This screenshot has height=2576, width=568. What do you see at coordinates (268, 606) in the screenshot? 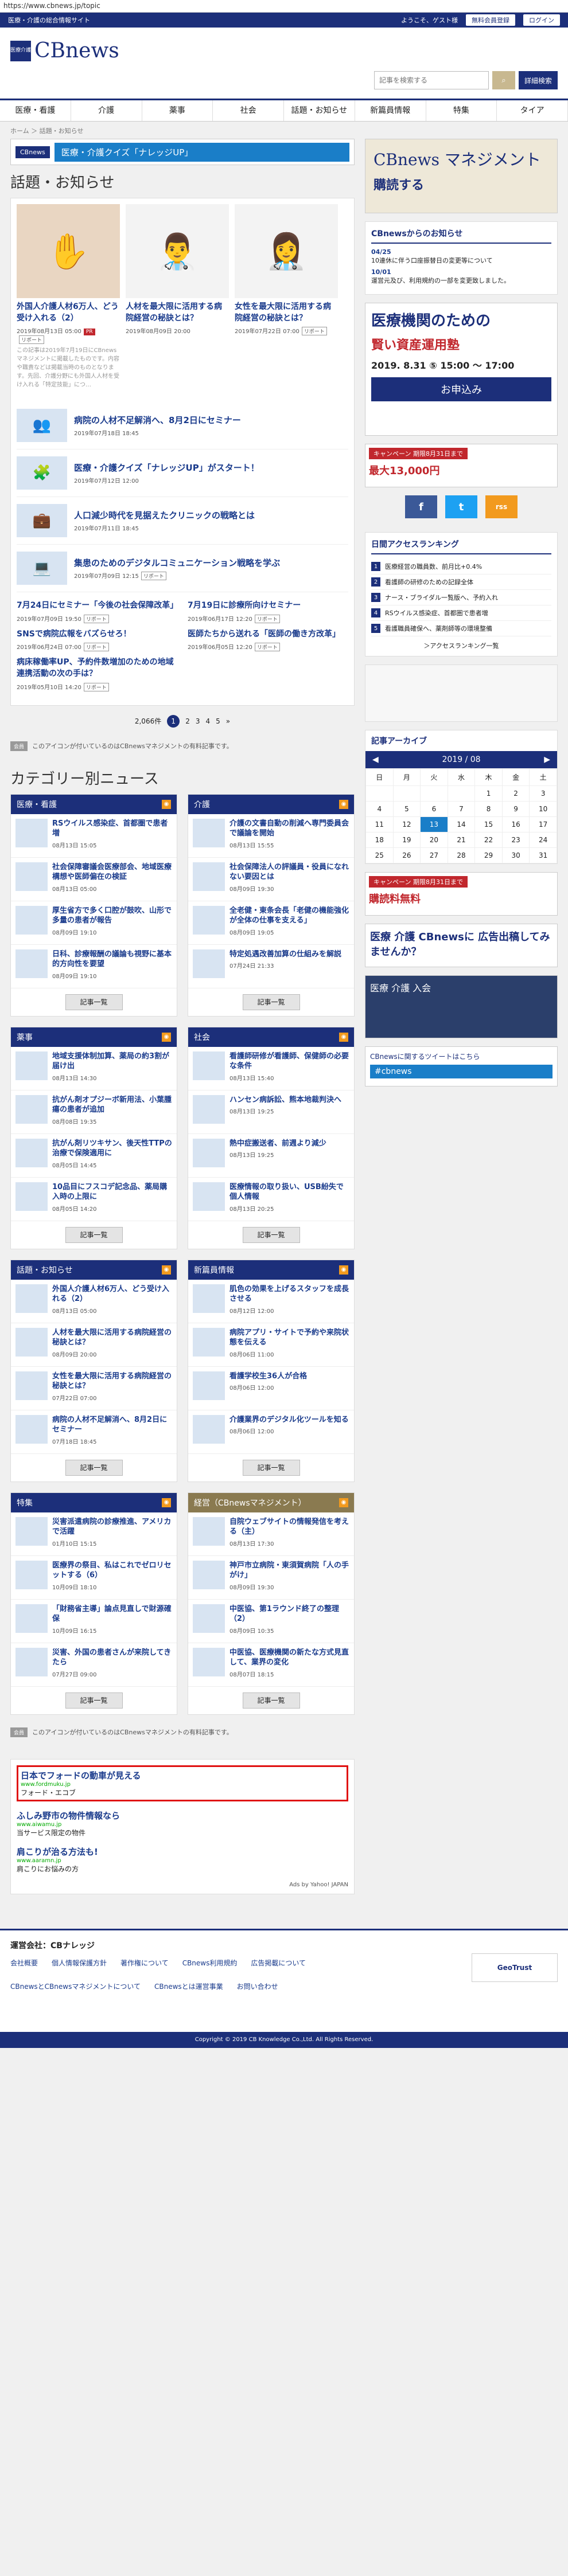
I see `grid-title: 7月19日に診療所向けセミナー` at bounding box center [268, 606].